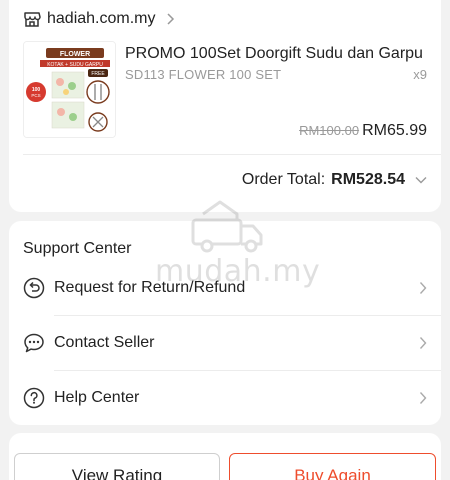  I want to click on support-center-title: Support Center, so click(77, 248).